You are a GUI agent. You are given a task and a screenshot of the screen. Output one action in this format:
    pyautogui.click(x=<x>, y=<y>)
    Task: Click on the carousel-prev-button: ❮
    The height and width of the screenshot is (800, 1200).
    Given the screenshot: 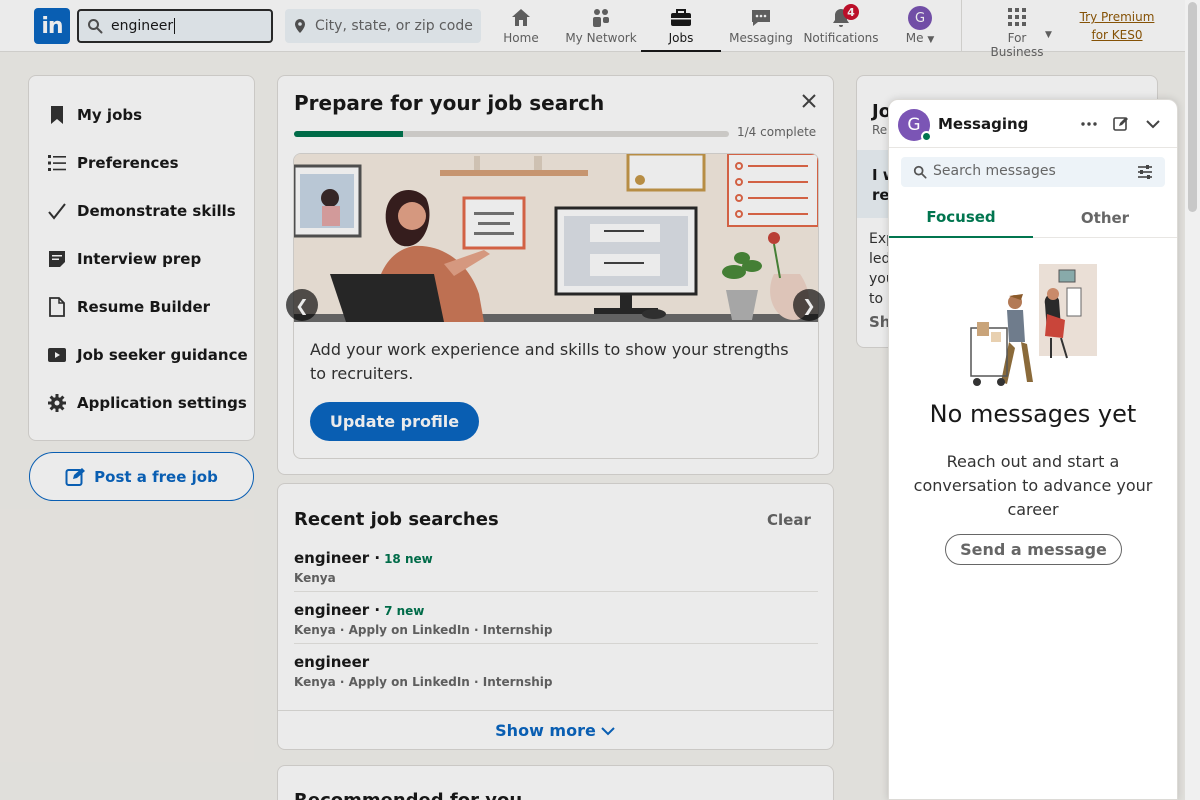 What is the action you would take?
    pyautogui.click(x=302, y=305)
    